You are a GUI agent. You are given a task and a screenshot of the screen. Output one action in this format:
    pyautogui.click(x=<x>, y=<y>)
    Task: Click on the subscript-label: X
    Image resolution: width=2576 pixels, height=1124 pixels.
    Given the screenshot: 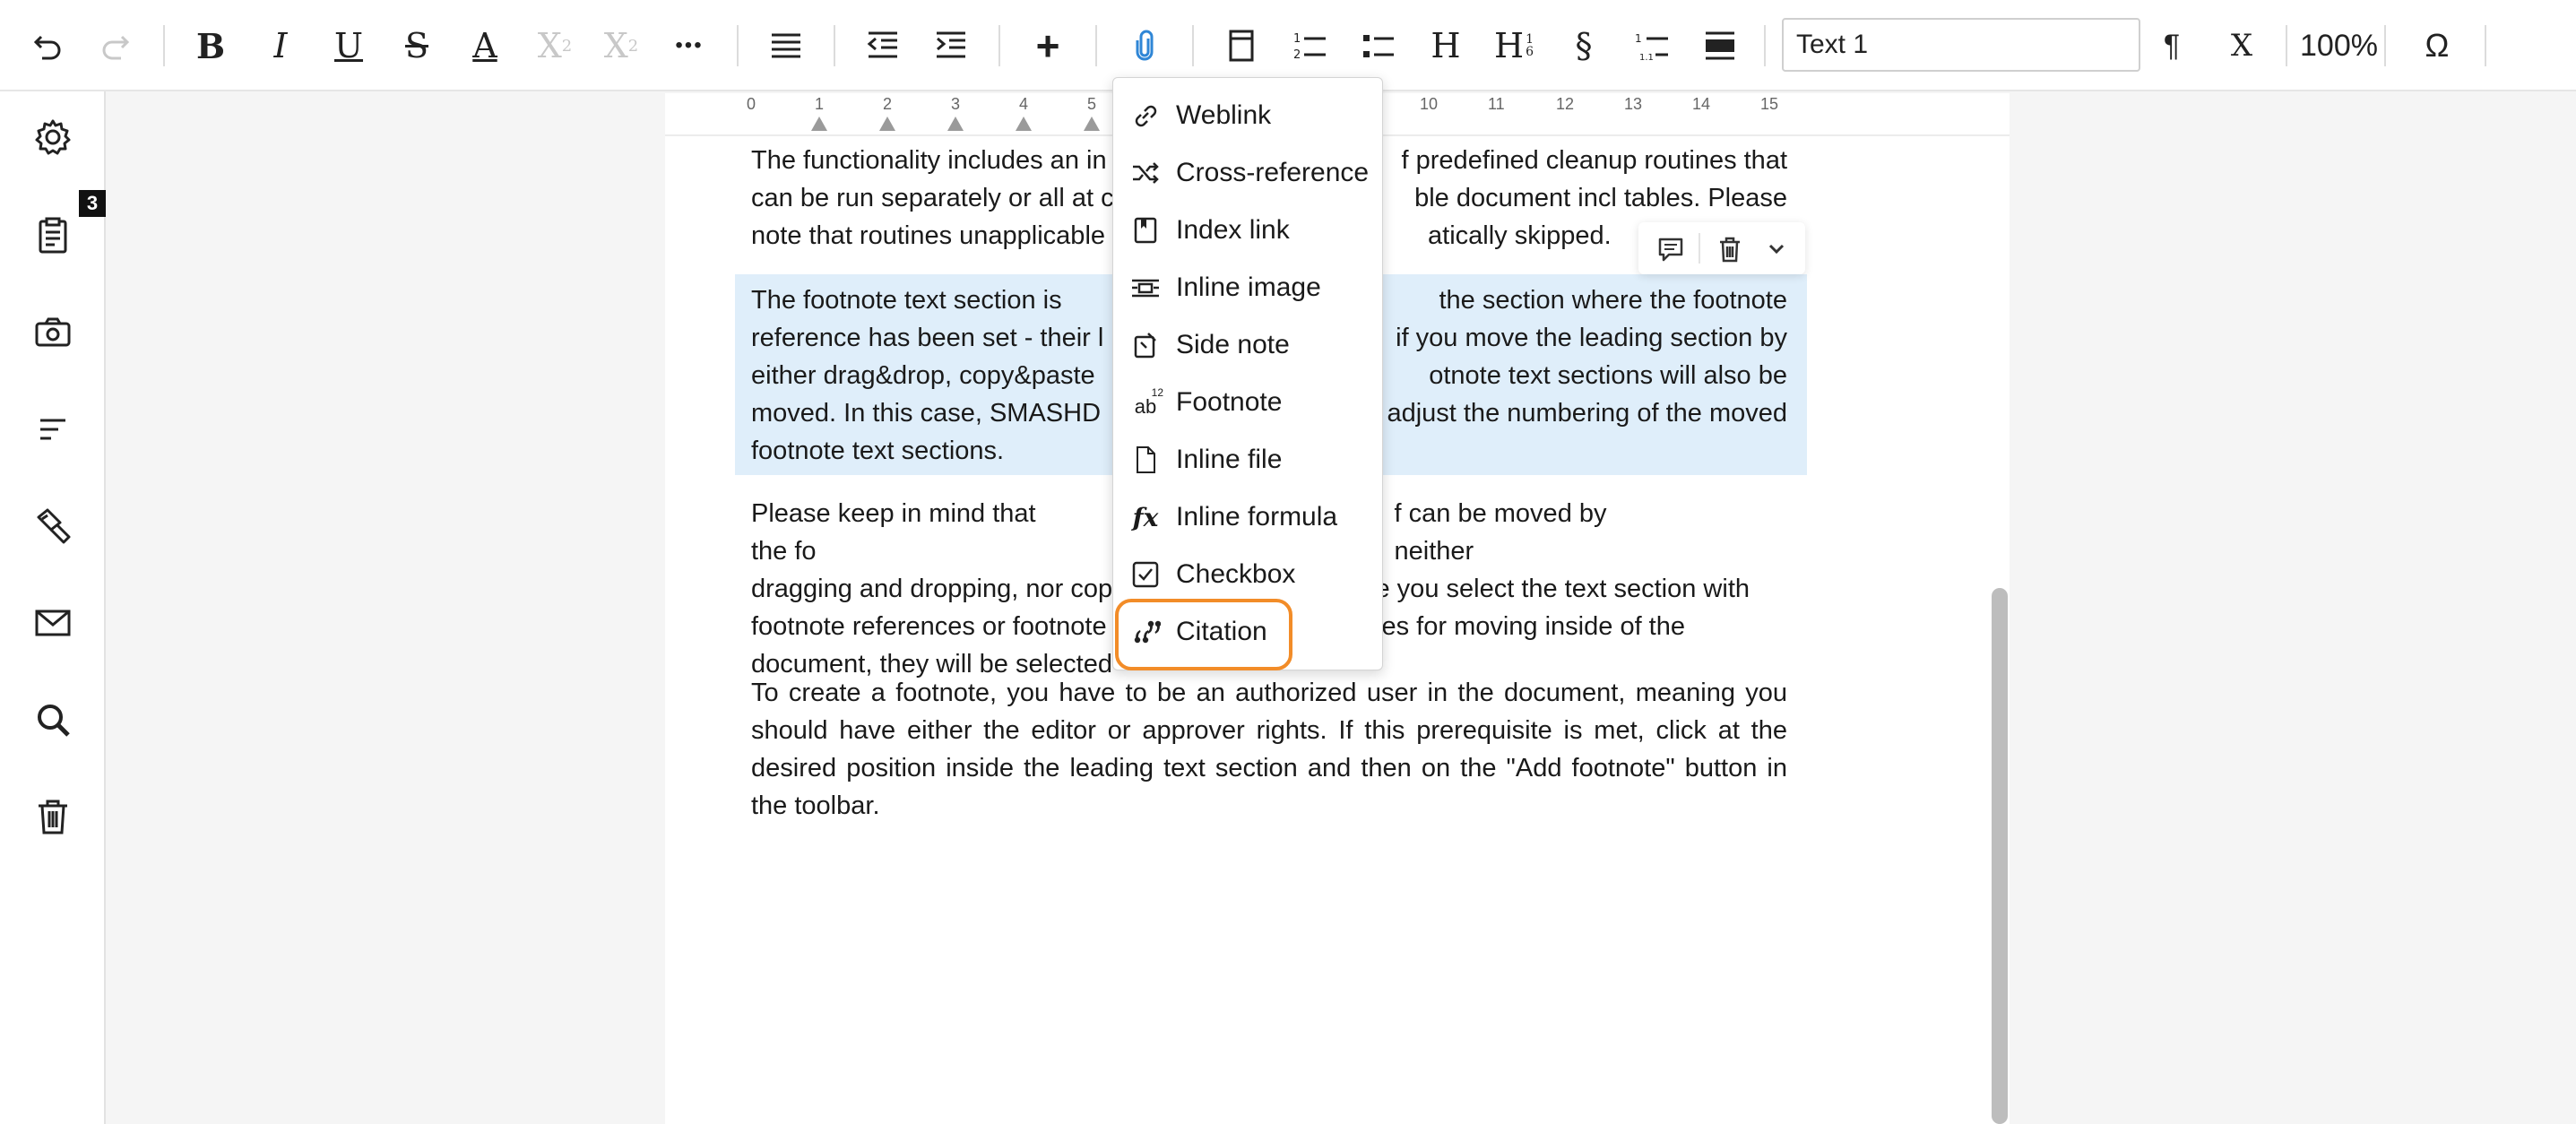 What is the action you would take?
    pyautogui.click(x=615, y=45)
    